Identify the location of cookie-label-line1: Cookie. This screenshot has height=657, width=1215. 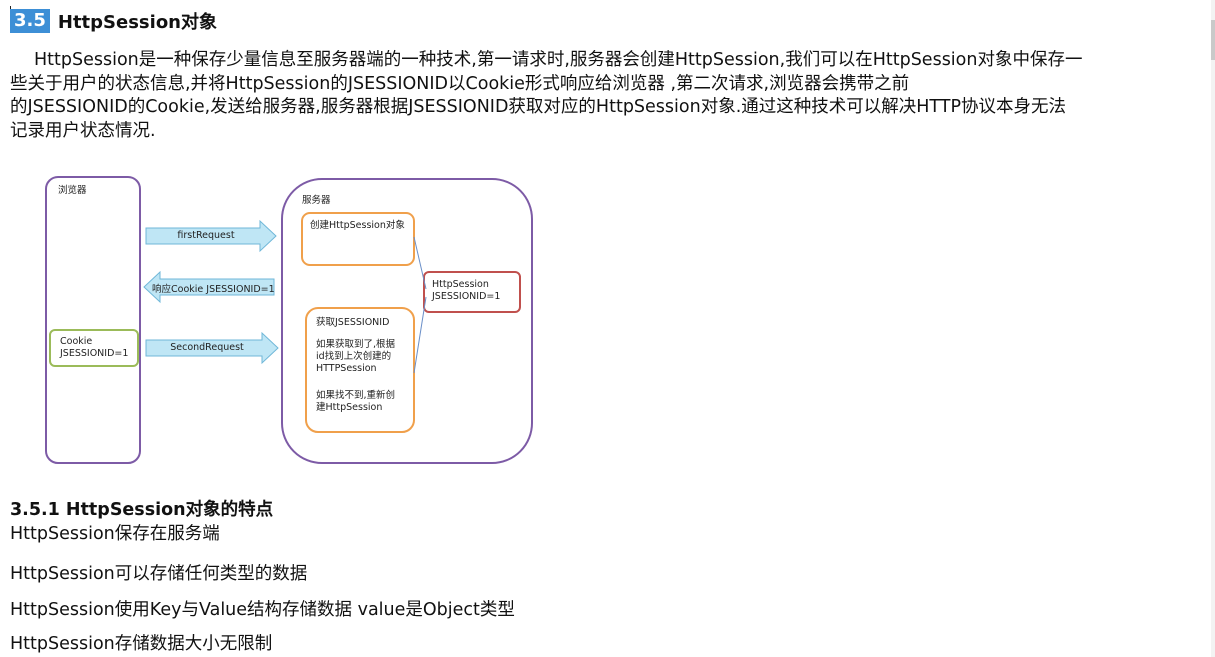
(76, 341).